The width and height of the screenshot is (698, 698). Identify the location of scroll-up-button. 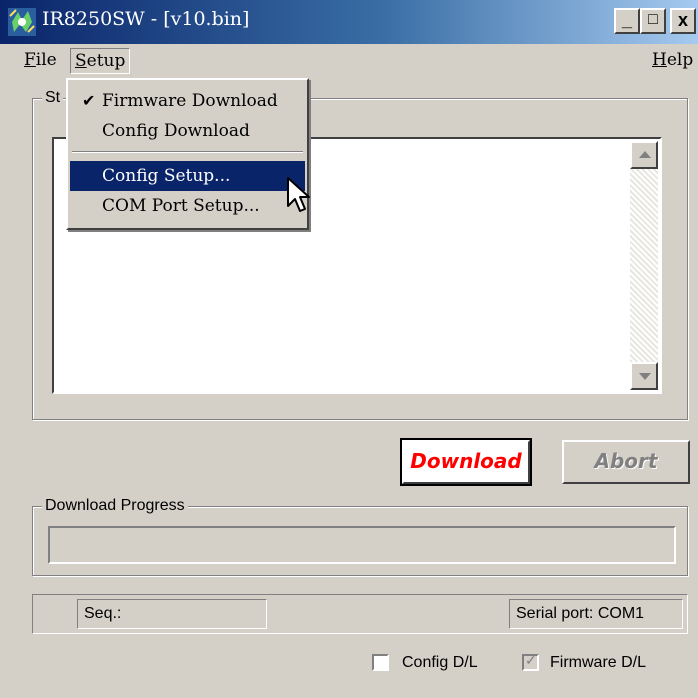
(644, 155).